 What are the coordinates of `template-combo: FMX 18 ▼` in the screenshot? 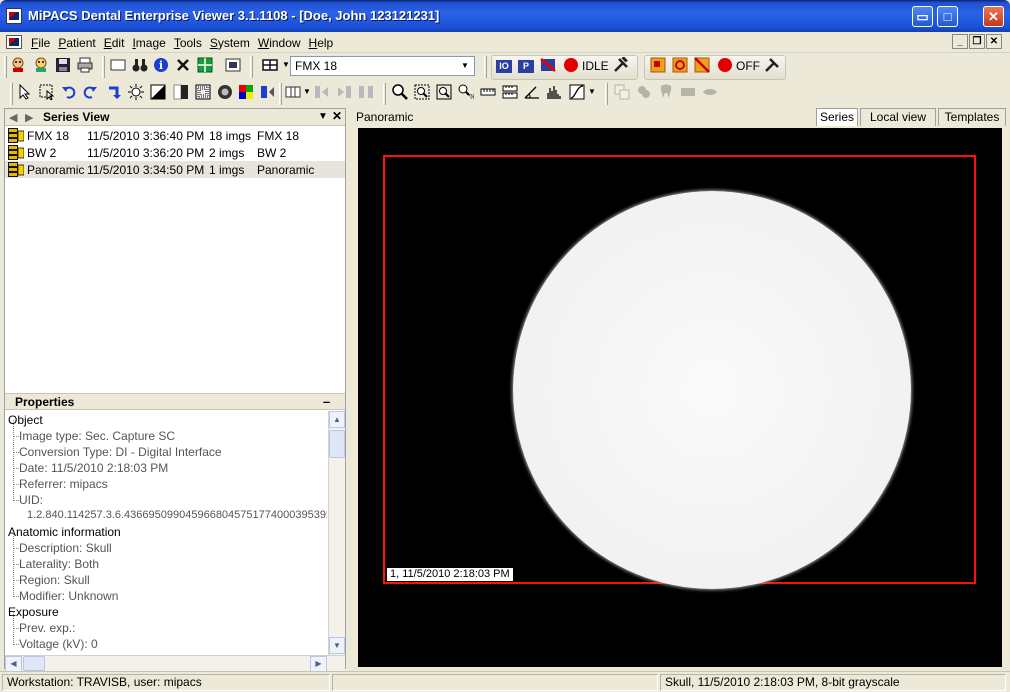 It's located at (382, 66).